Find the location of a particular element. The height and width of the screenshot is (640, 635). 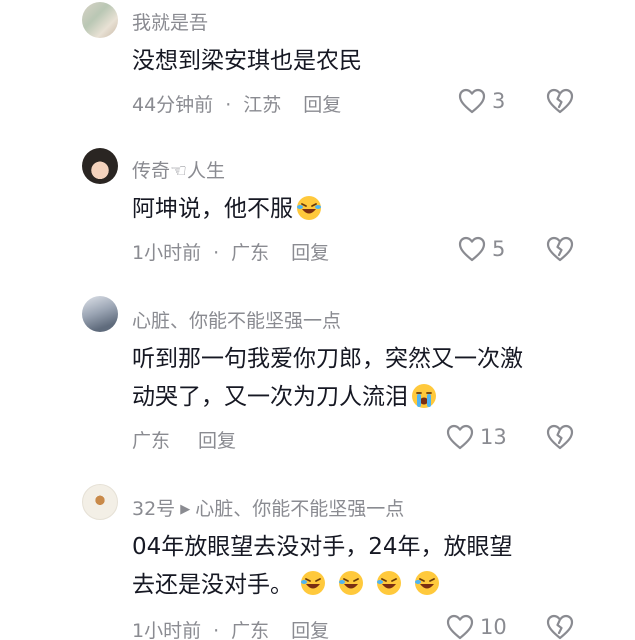

comment-text-body: 没想到梁安琪也是农民 is located at coordinates (247, 61).